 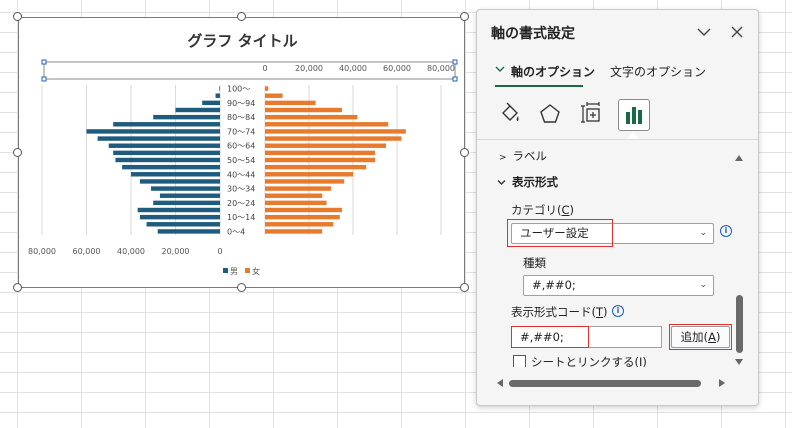 I want to click on category-label: カテゴリ(C), so click(x=543, y=210).